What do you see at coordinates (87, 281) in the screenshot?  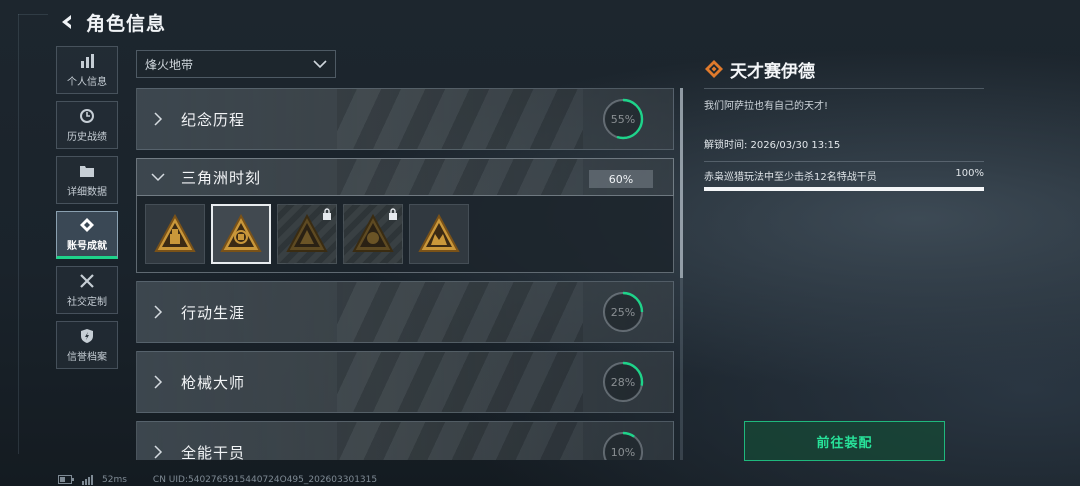 I see `tools-icon` at bounding box center [87, 281].